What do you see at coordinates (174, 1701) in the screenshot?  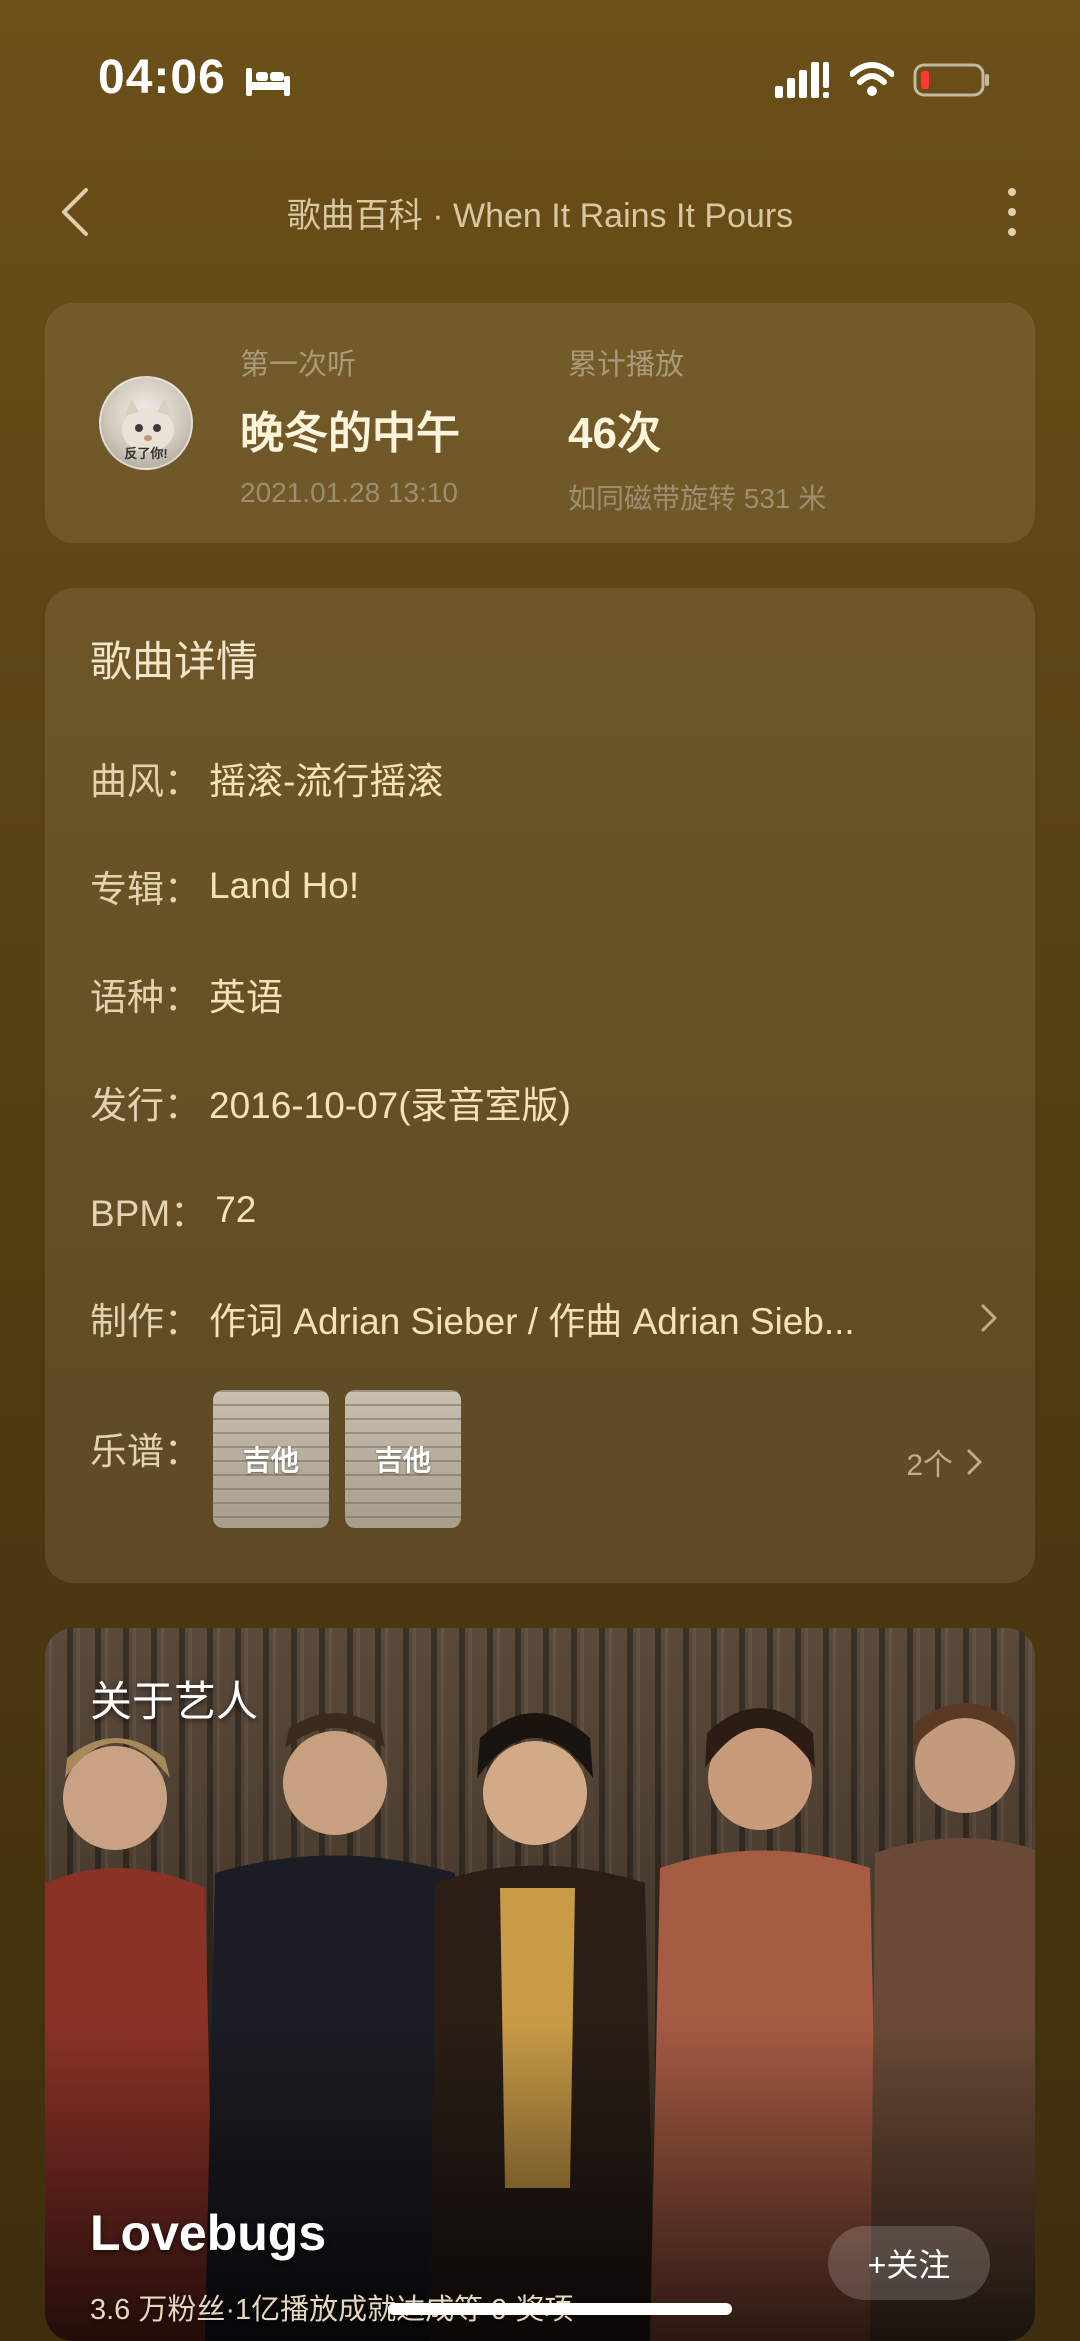 I see `artist-section-heading: 关于艺人` at bounding box center [174, 1701].